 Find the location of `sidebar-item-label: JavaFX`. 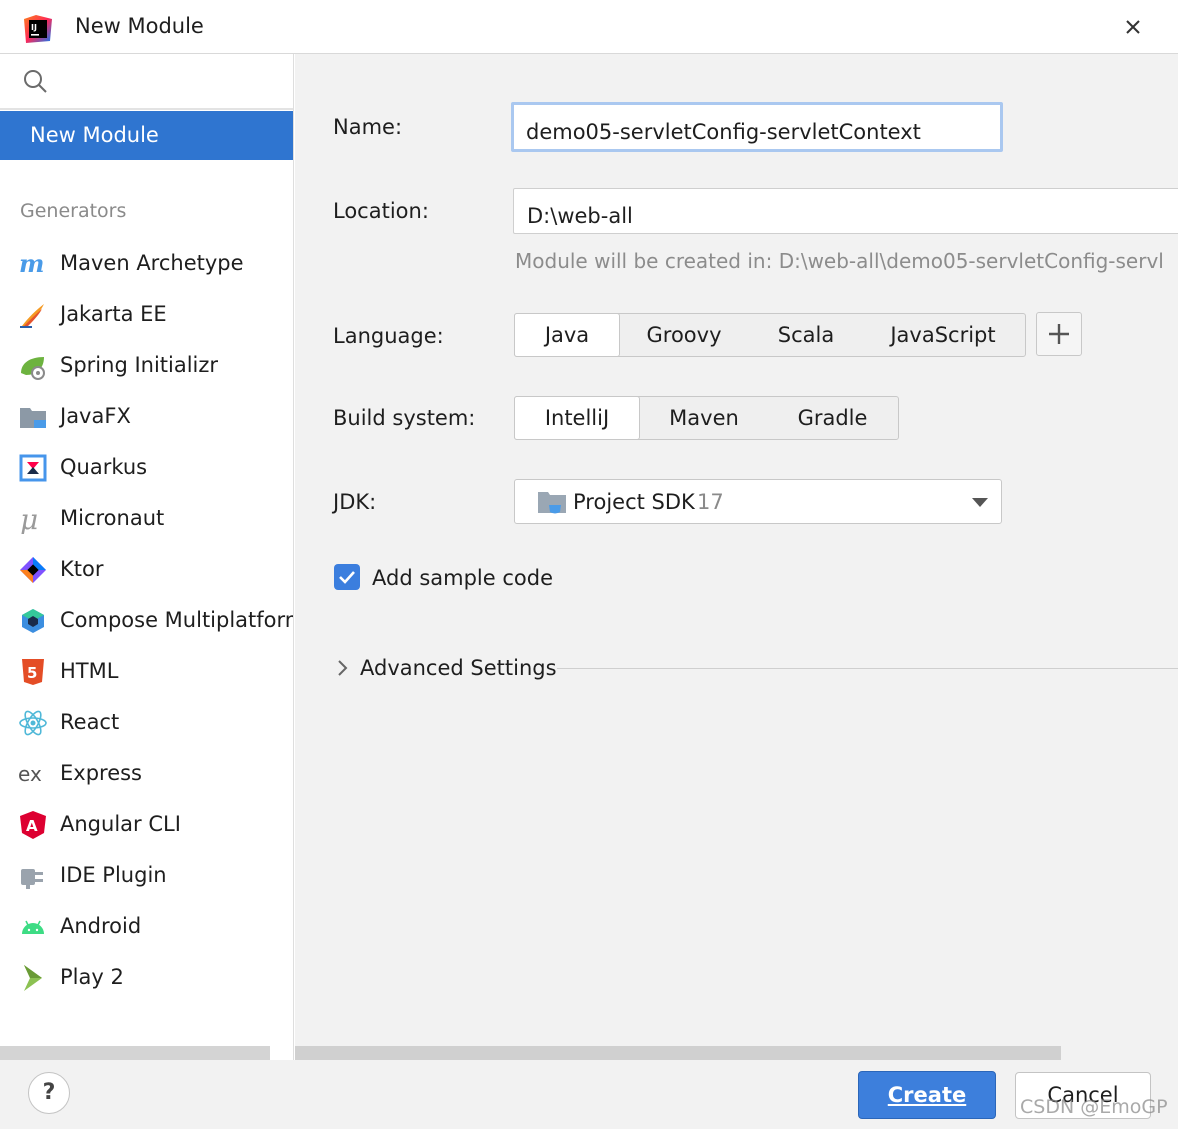

sidebar-item-label: JavaFX is located at coordinates (95, 416).